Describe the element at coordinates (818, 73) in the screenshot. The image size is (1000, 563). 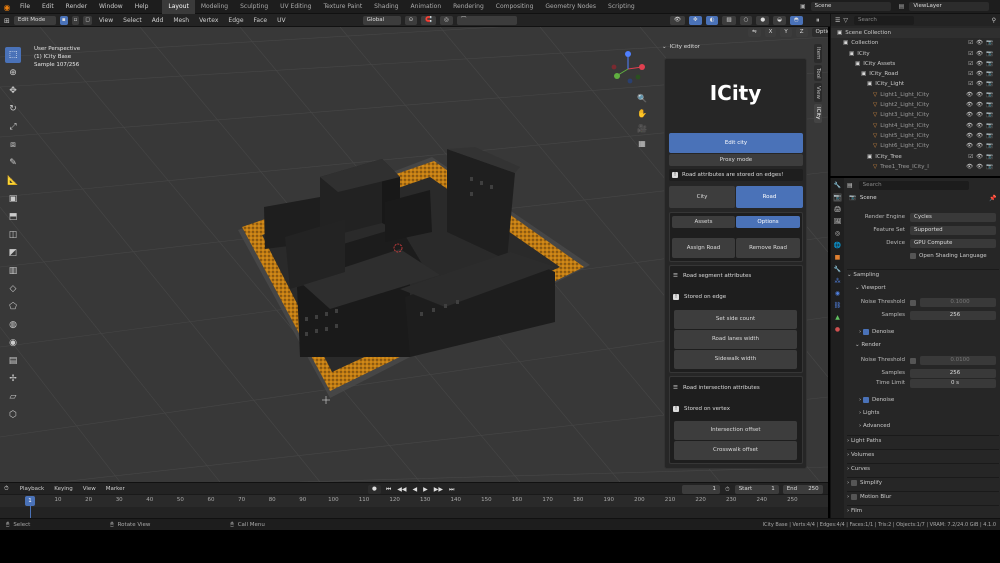
I see `sidebar-tab-tool: Tool` at that location.